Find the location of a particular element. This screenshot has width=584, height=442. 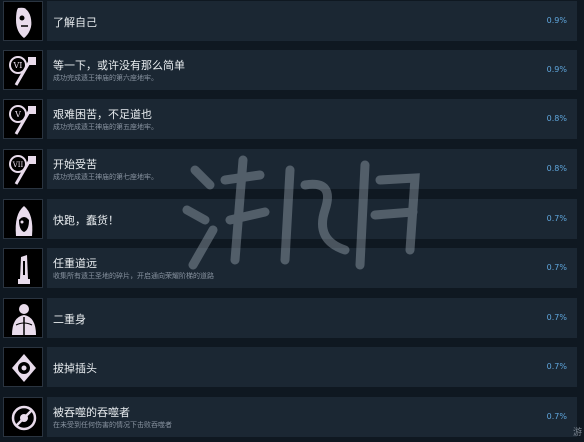

achievement-row: 快跑，蠢货！ 0.7% is located at coordinates (292, 221).